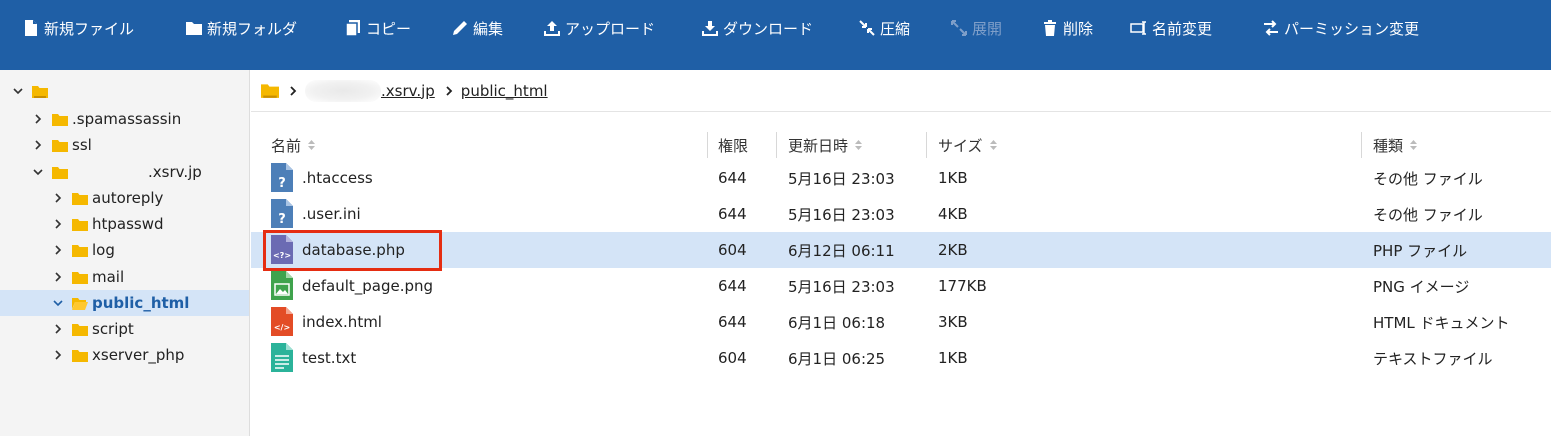 This screenshot has height=436, width=1551. I want to click on extract-label: 展開, so click(987, 28).